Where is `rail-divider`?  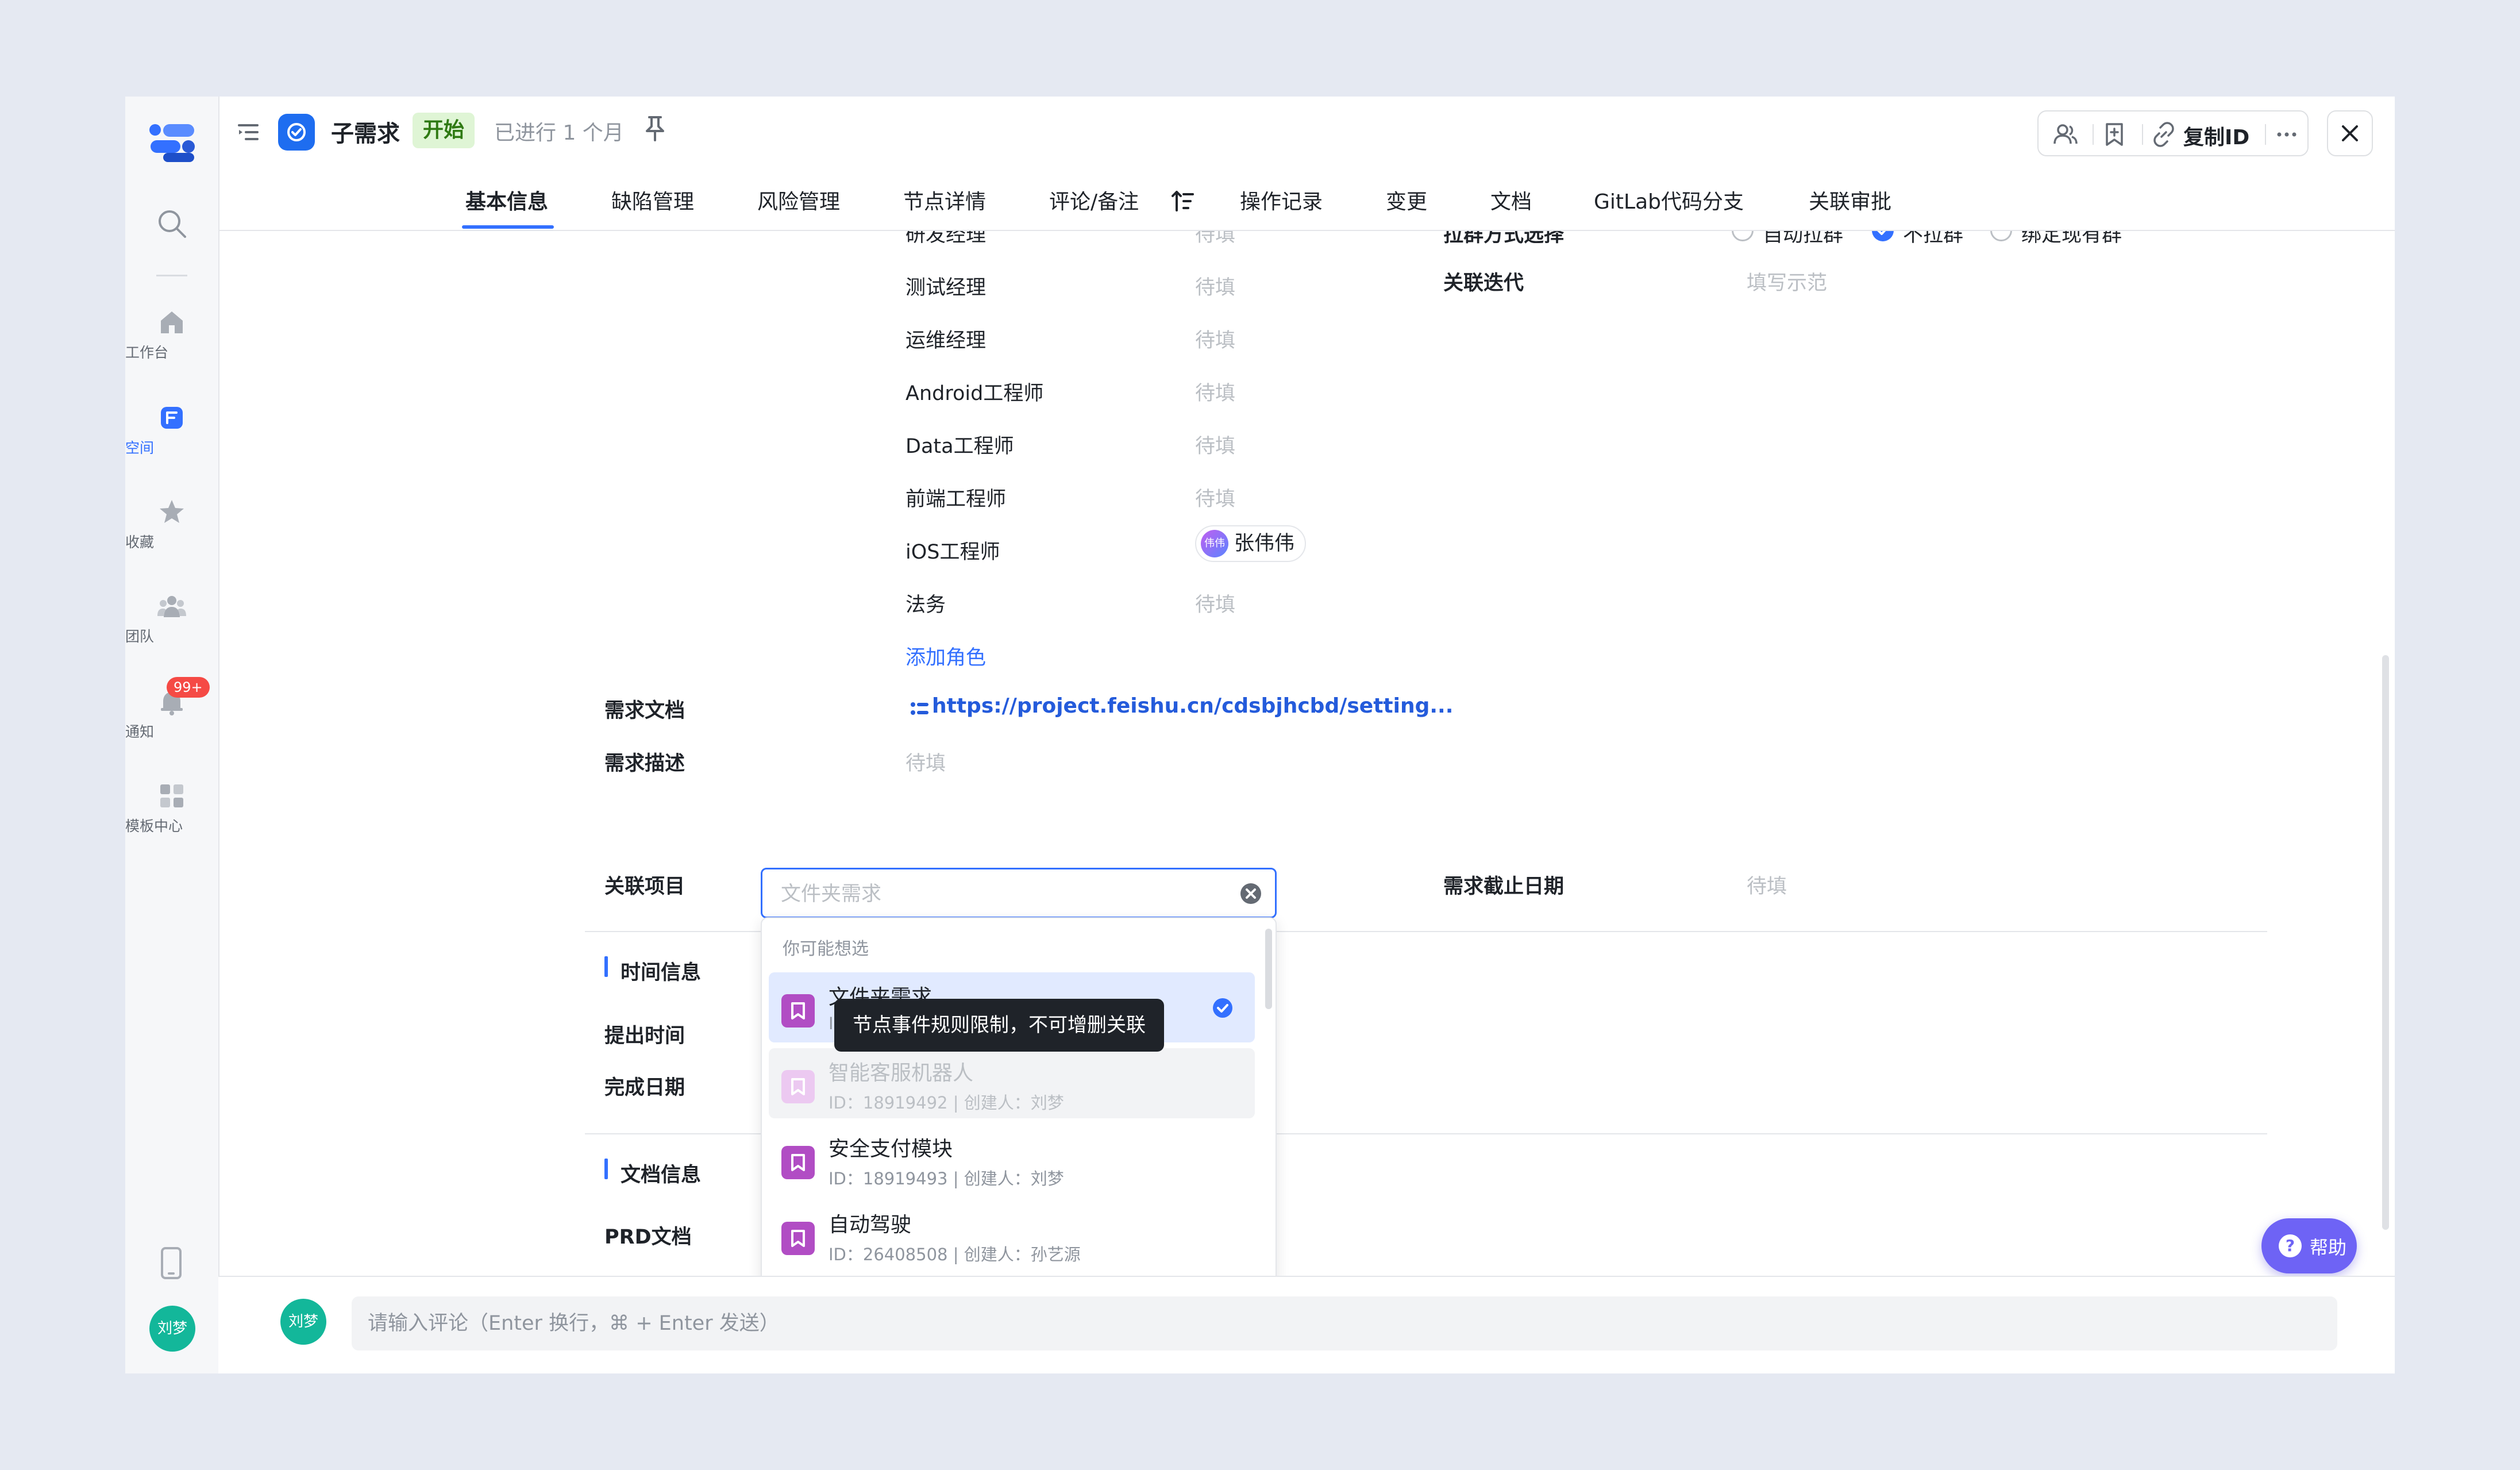 rail-divider is located at coordinates (172, 275).